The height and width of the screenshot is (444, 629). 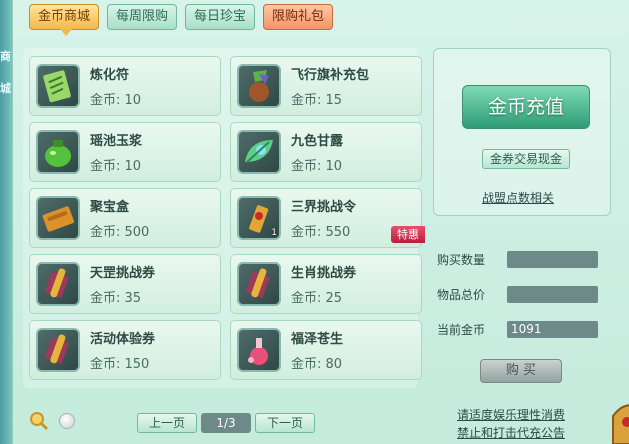 I want to click on quantity-field, so click(x=552, y=259).